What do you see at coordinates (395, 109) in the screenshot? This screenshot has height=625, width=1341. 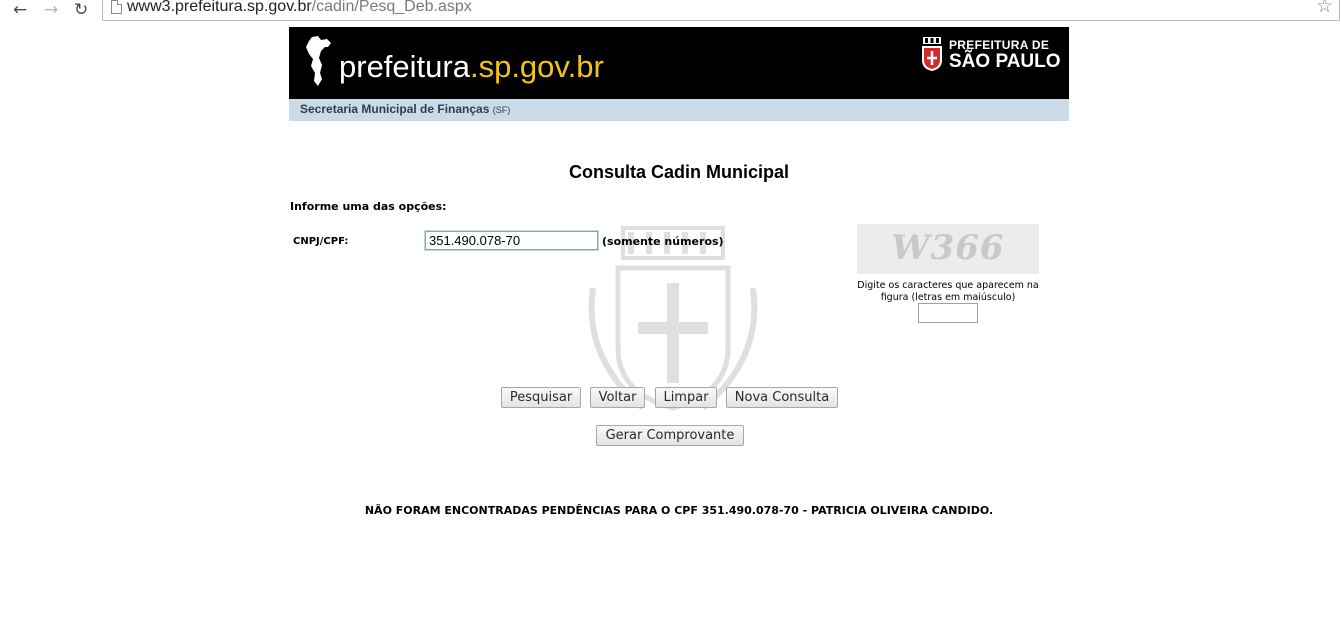 I see `department-label: Secretaria Municipal de Finanças` at bounding box center [395, 109].